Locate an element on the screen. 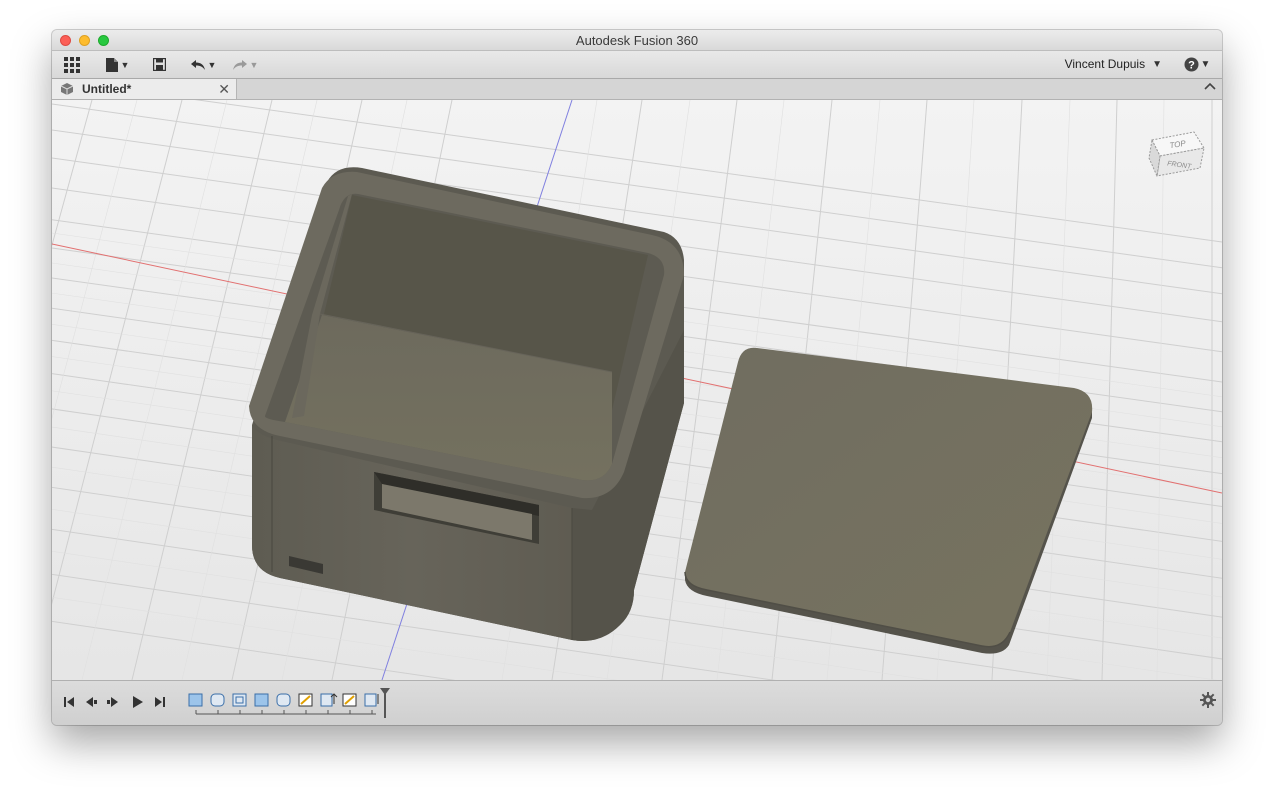 The image size is (1274, 800). data-panel-button is located at coordinates (72, 64).